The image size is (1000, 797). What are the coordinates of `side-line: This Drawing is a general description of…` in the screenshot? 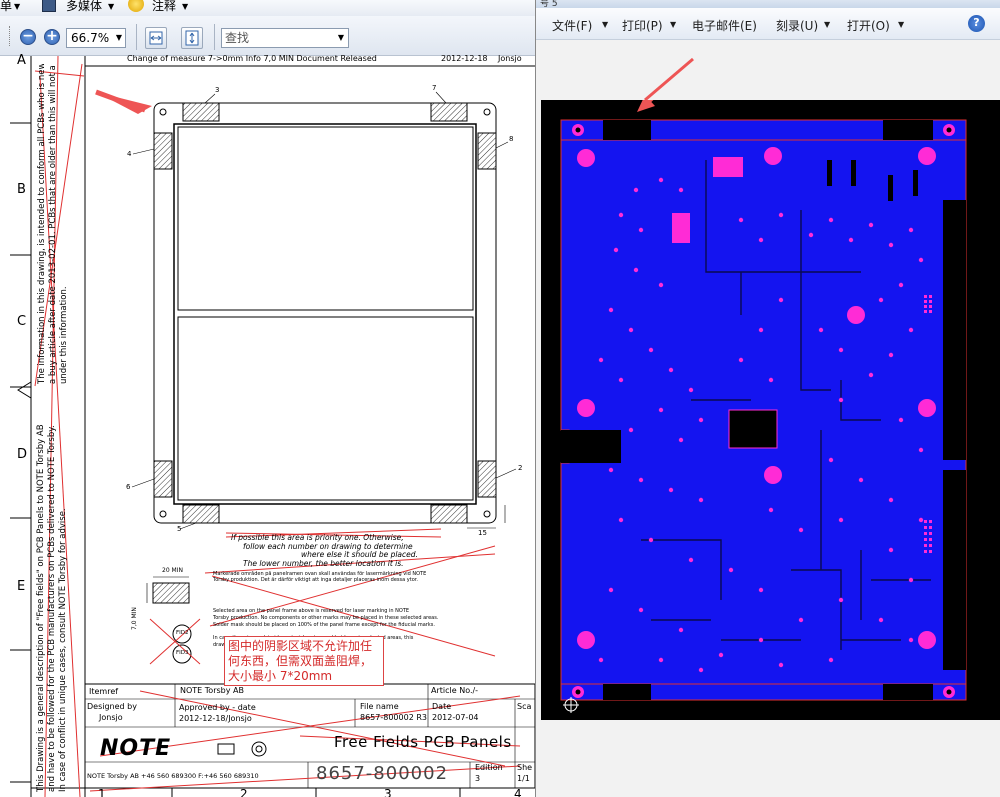 It's located at (41, 608).